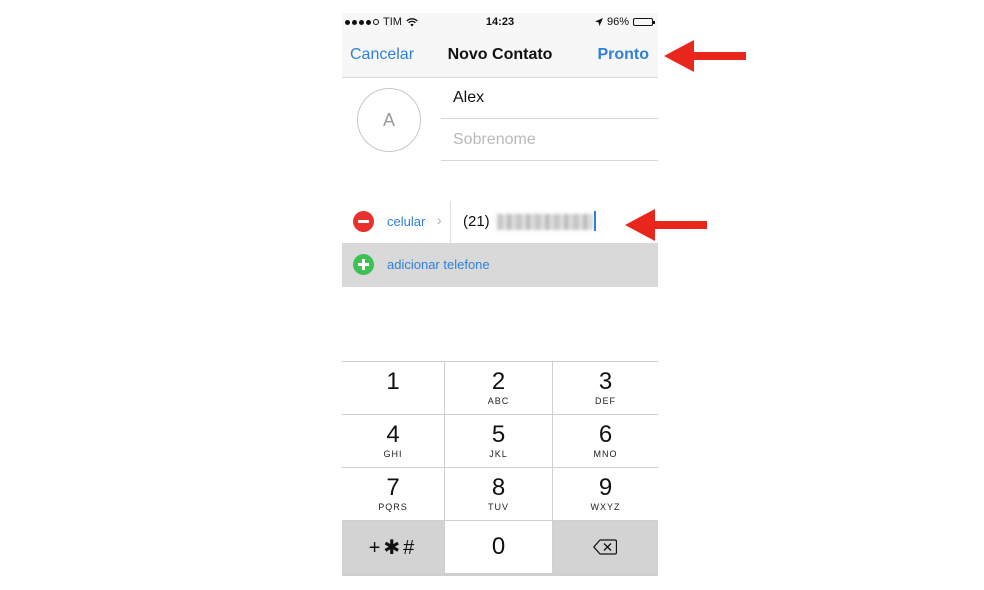  What do you see at coordinates (469, 97) in the screenshot?
I see `first-name-value: Alex` at bounding box center [469, 97].